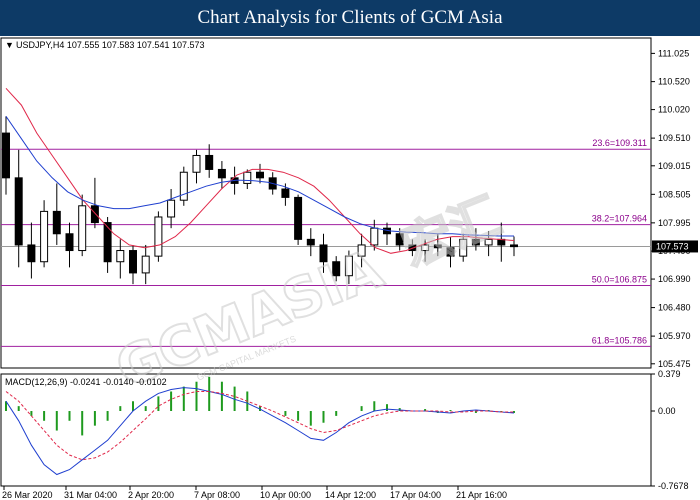 Image resolution: width=700 pixels, height=500 pixels. What do you see at coordinates (217, 495) in the screenshot?
I see `x-tick-label: 7 Apr 08:00` at bounding box center [217, 495].